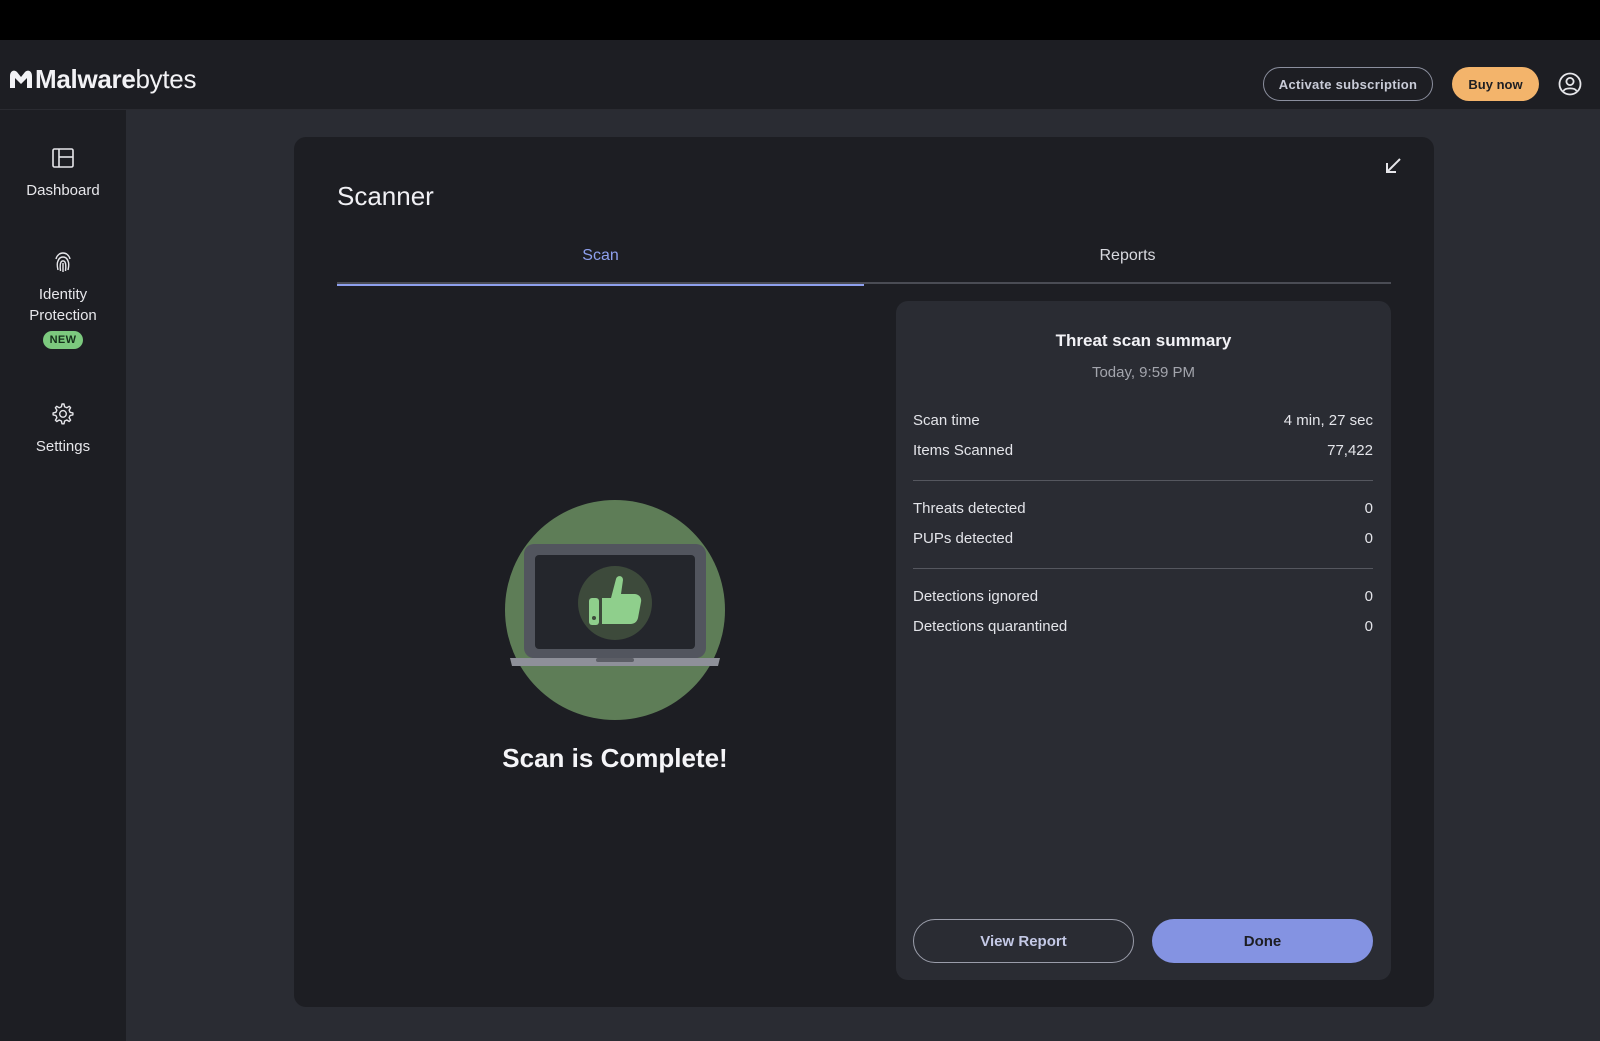 The width and height of the screenshot is (1600, 1041). What do you see at coordinates (1143, 340) in the screenshot?
I see `summary-title: Threat scan summary` at bounding box center [1143, 340].